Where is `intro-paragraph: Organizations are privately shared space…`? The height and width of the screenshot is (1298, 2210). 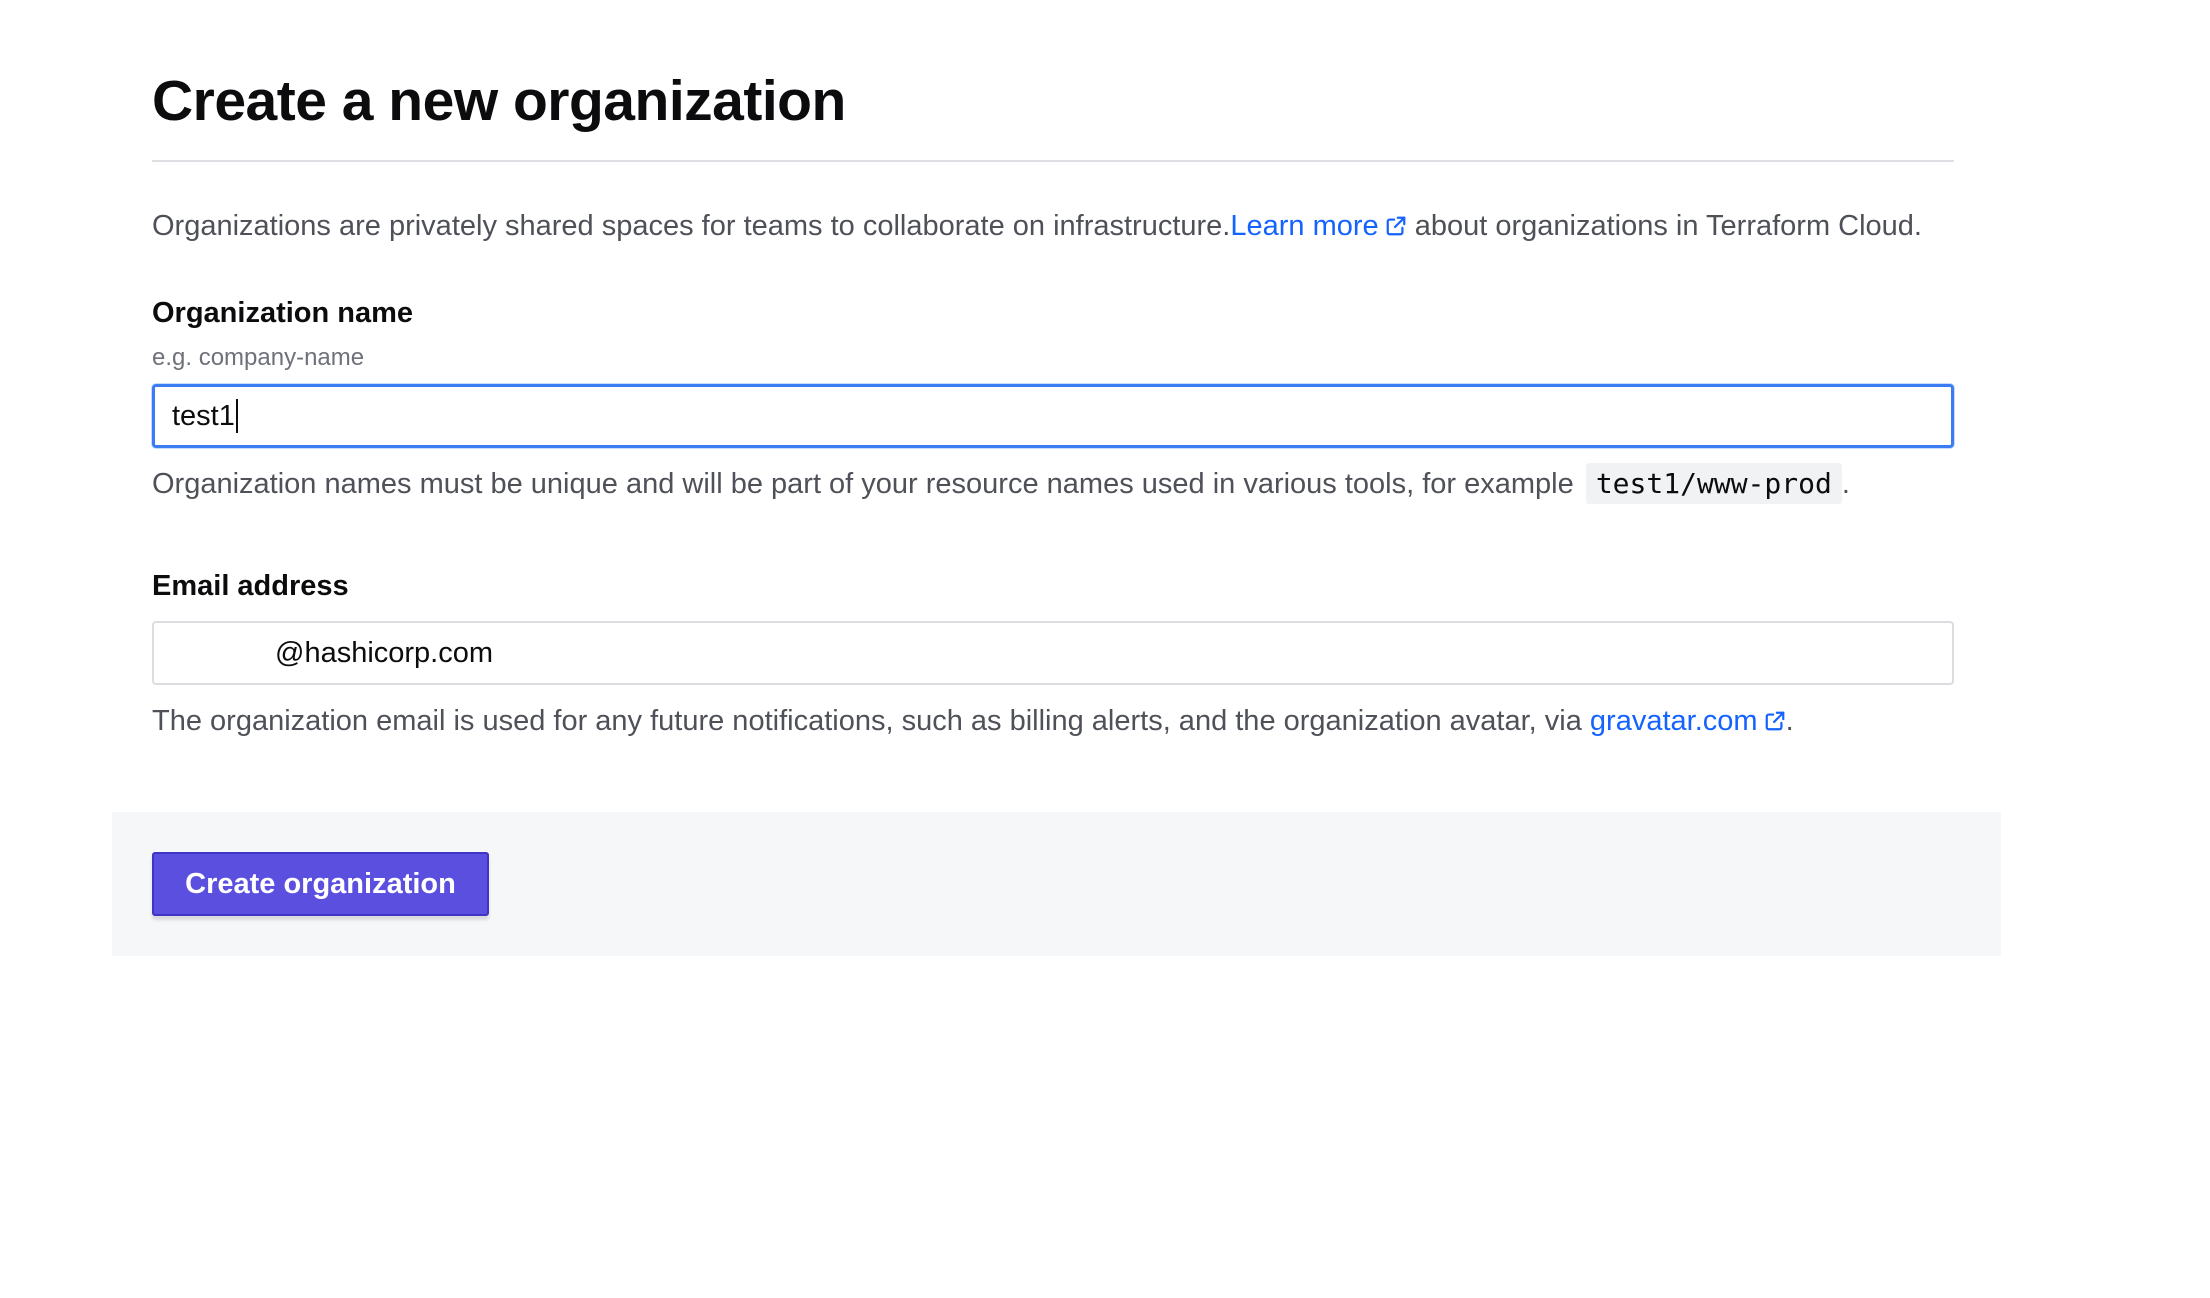 intro-paragraph: Organizations are privately shared space… is located at coordinates (1053, 227).